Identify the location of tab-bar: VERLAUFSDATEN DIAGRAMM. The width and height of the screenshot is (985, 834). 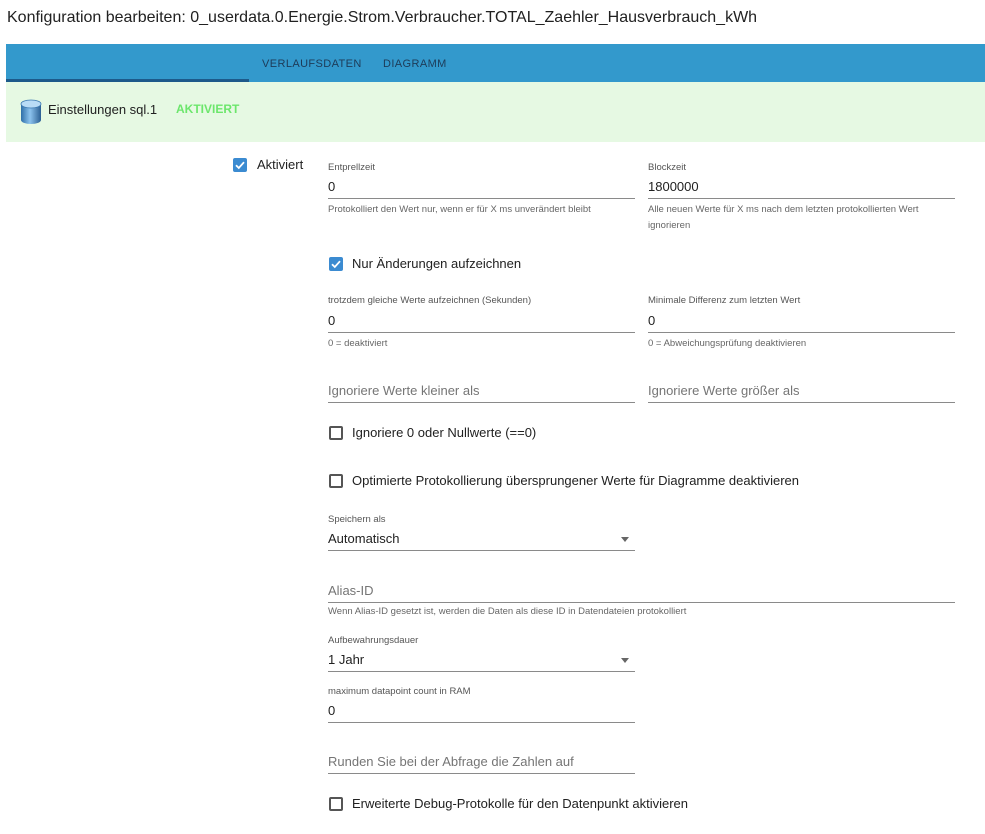
(495, 63).